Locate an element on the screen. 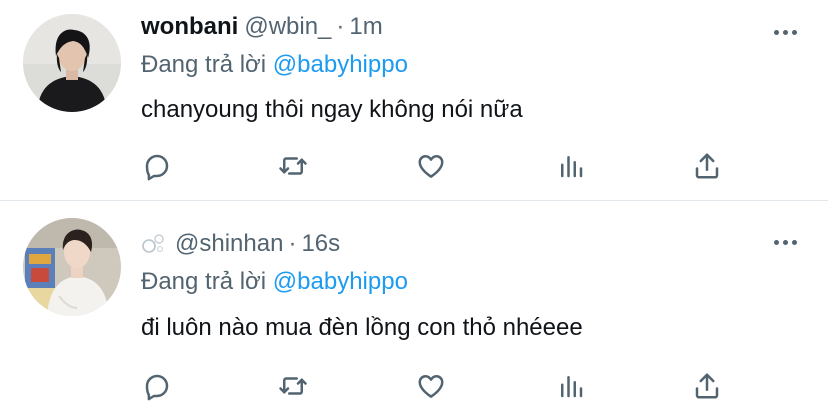  display-name: wonbani is located at coordinates (189, 27).